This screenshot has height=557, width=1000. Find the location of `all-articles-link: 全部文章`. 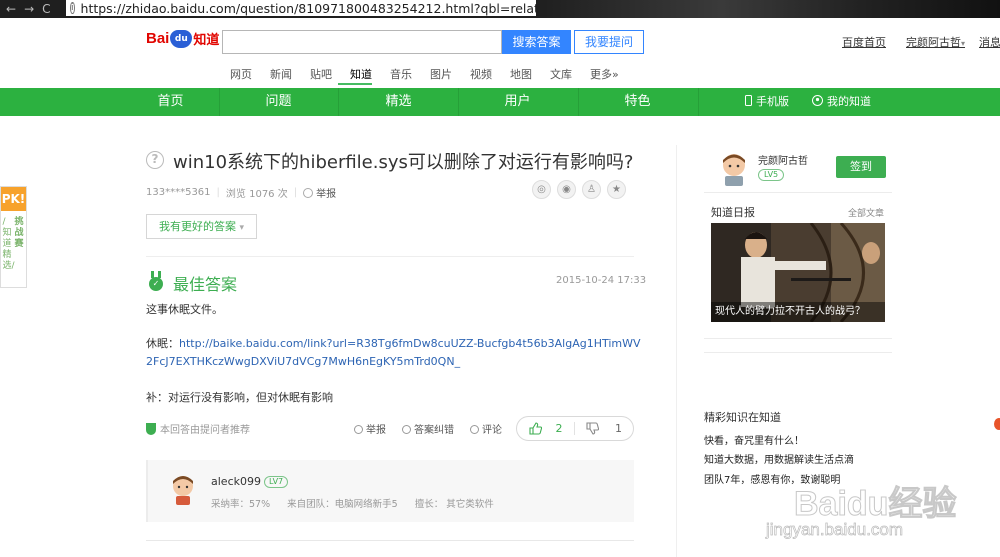

all-articles-link: 全部文章 is located at coordinates (866, 212).